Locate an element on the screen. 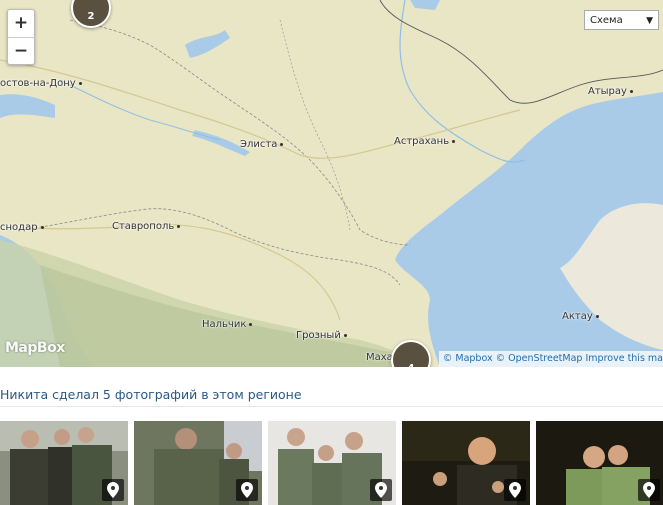 The height and width of the screenshot is (505, 663). city-label: снодар is located at coordinates (23, 228).